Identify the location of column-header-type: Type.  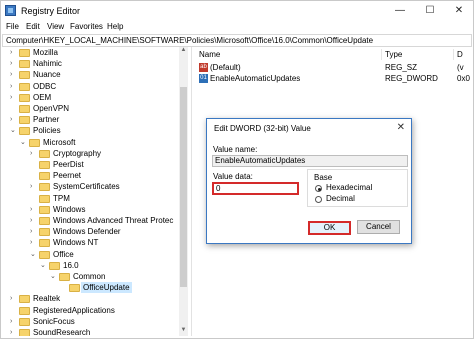
(393, 54).